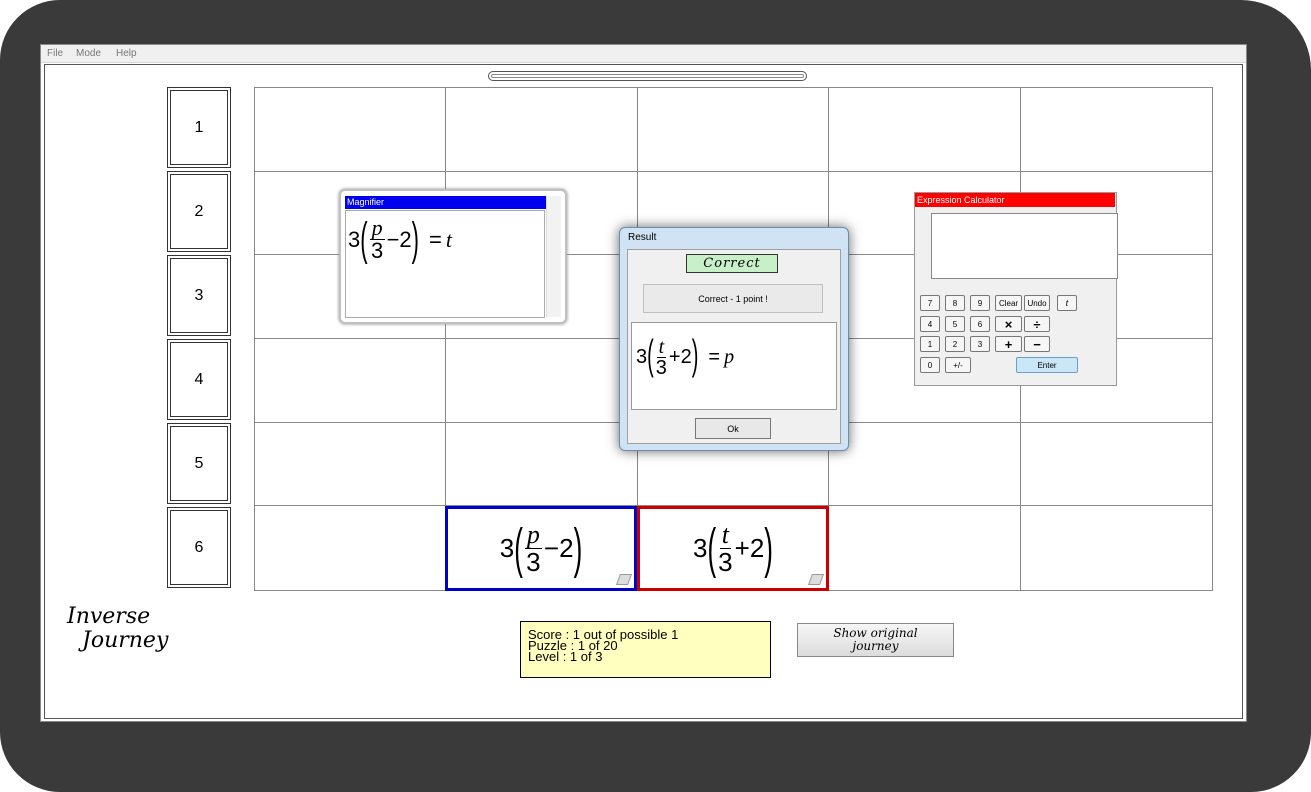 The image size is (1311, 792). Describe the element at coordinates (445, 202) in the screenshot. I see `magnifier-title: Magnifier` at that location.